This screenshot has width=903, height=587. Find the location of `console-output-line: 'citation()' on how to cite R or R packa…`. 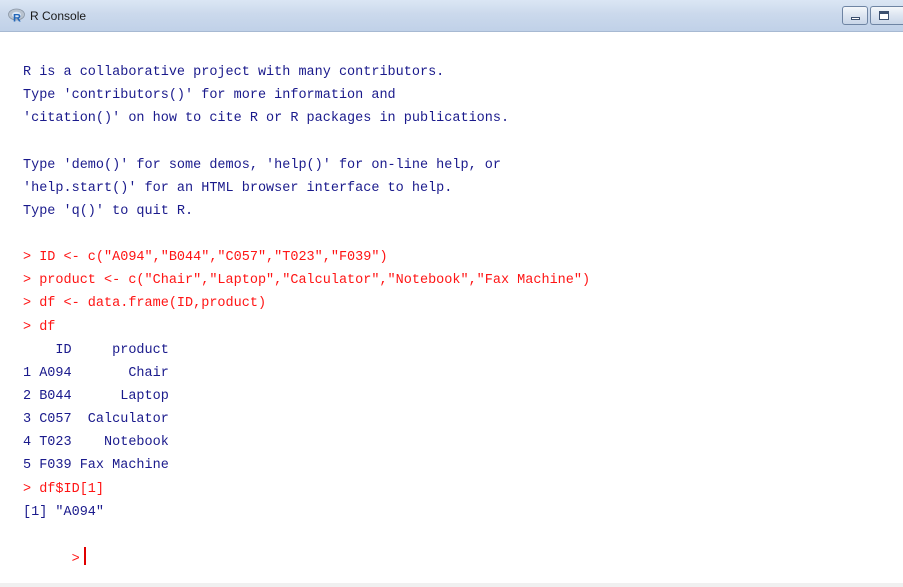

console-output-line: 'citation()' on how to cite R or R packa… is located at coordinates (266, 119).